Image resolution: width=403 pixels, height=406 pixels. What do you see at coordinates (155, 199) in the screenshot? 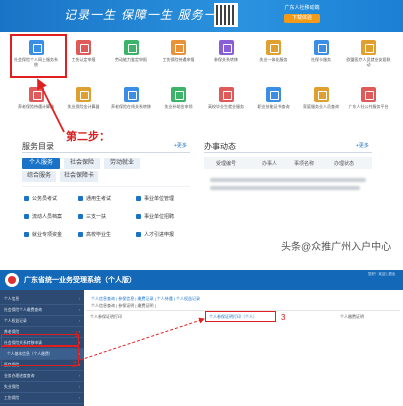
I see `service-item: 事业单位管理` at bounding box center [155, 199].